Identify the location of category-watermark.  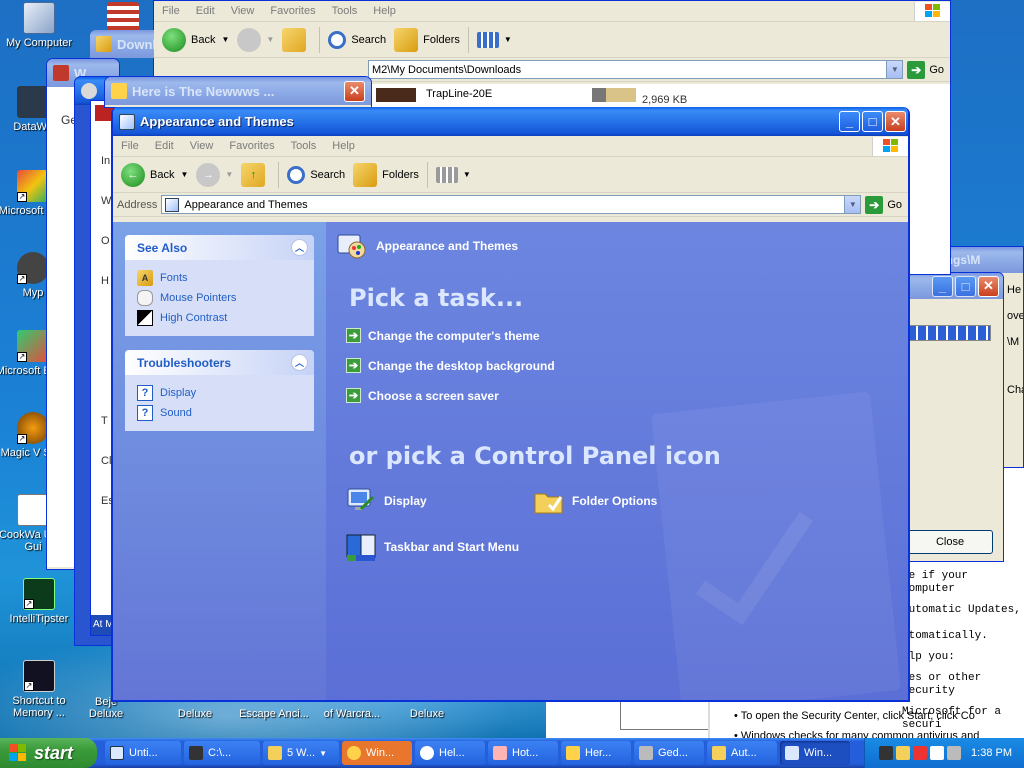
(776, 545).